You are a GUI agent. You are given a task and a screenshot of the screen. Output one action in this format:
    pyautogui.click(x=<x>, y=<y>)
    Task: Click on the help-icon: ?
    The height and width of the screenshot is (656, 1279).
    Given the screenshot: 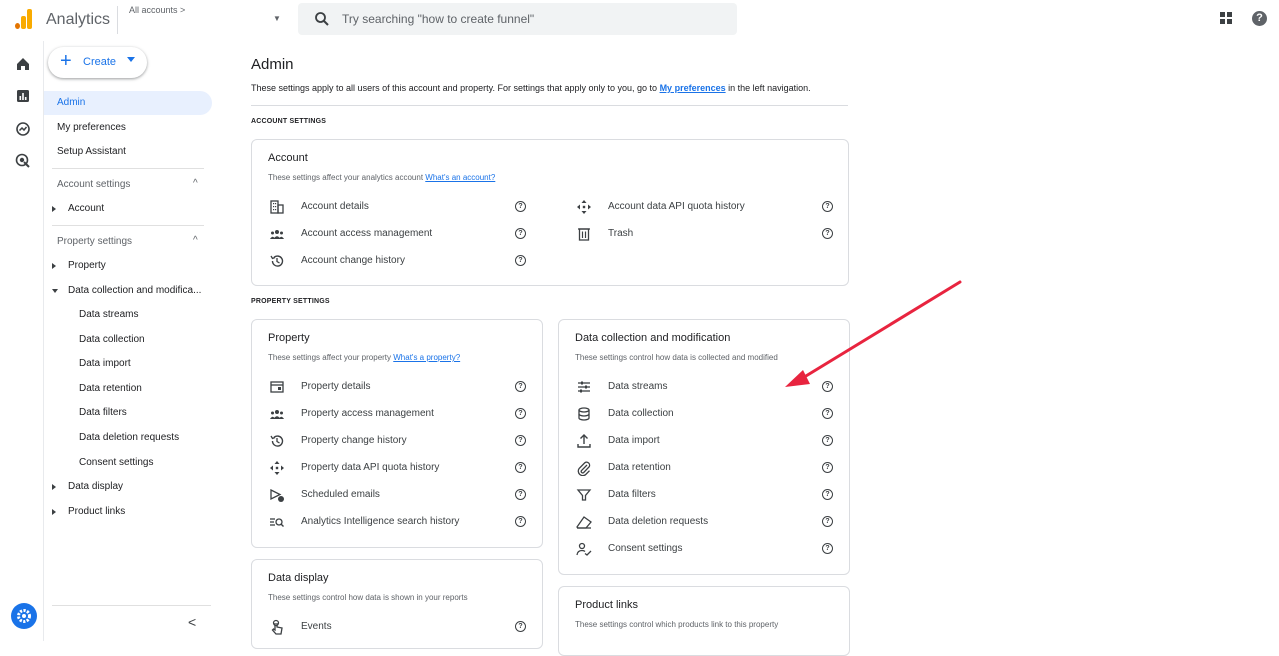 What is the action you would take?
    pyautogui.click(x=1259, y=18)
    